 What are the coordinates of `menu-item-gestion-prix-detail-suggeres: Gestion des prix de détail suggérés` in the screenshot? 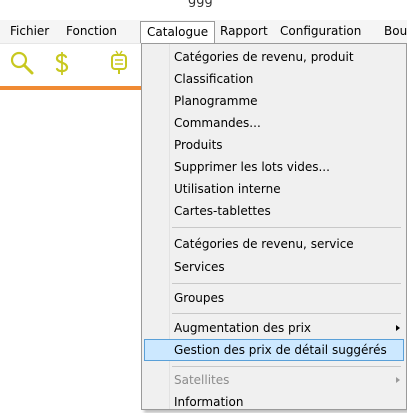 It's located at (274, 350).